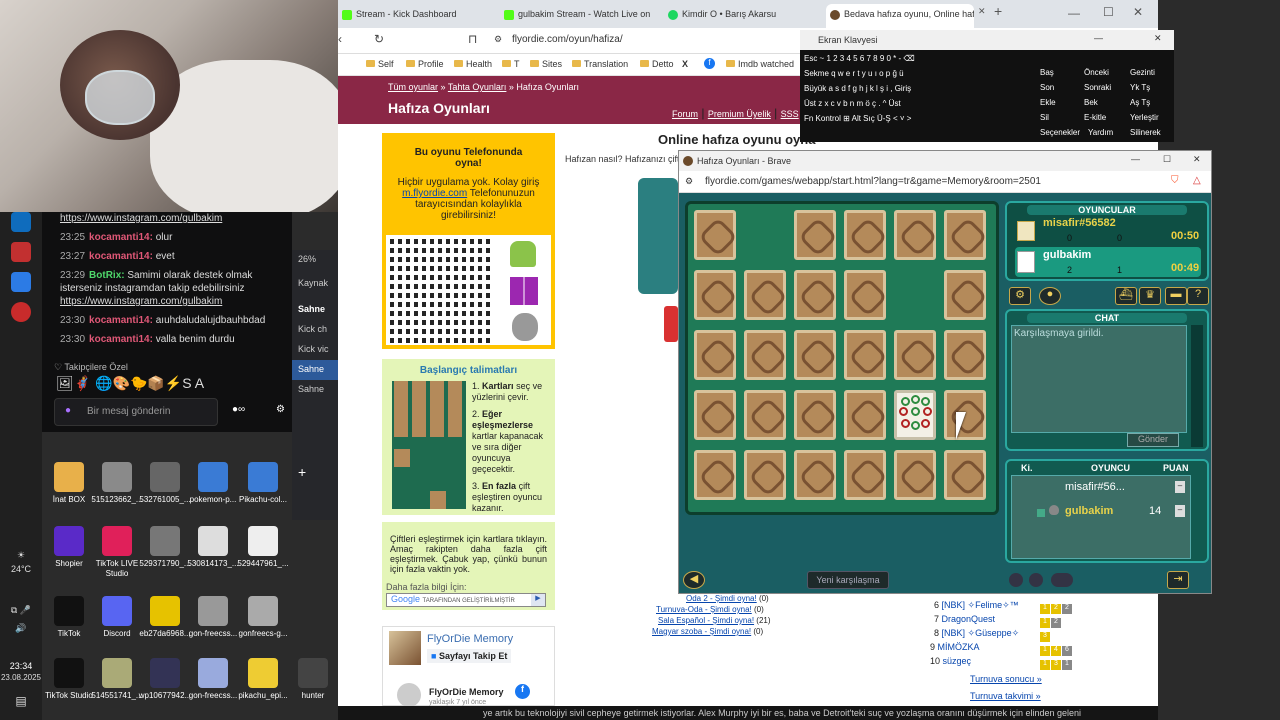 Image resolution: width=1280 pixels, height=720 pixels. What do you see at coordinates (575, 16) in the screenshot?
I see `tab-kick-stream: gulbakim Stream - Watch Live on` at bounding box center [575, 16].